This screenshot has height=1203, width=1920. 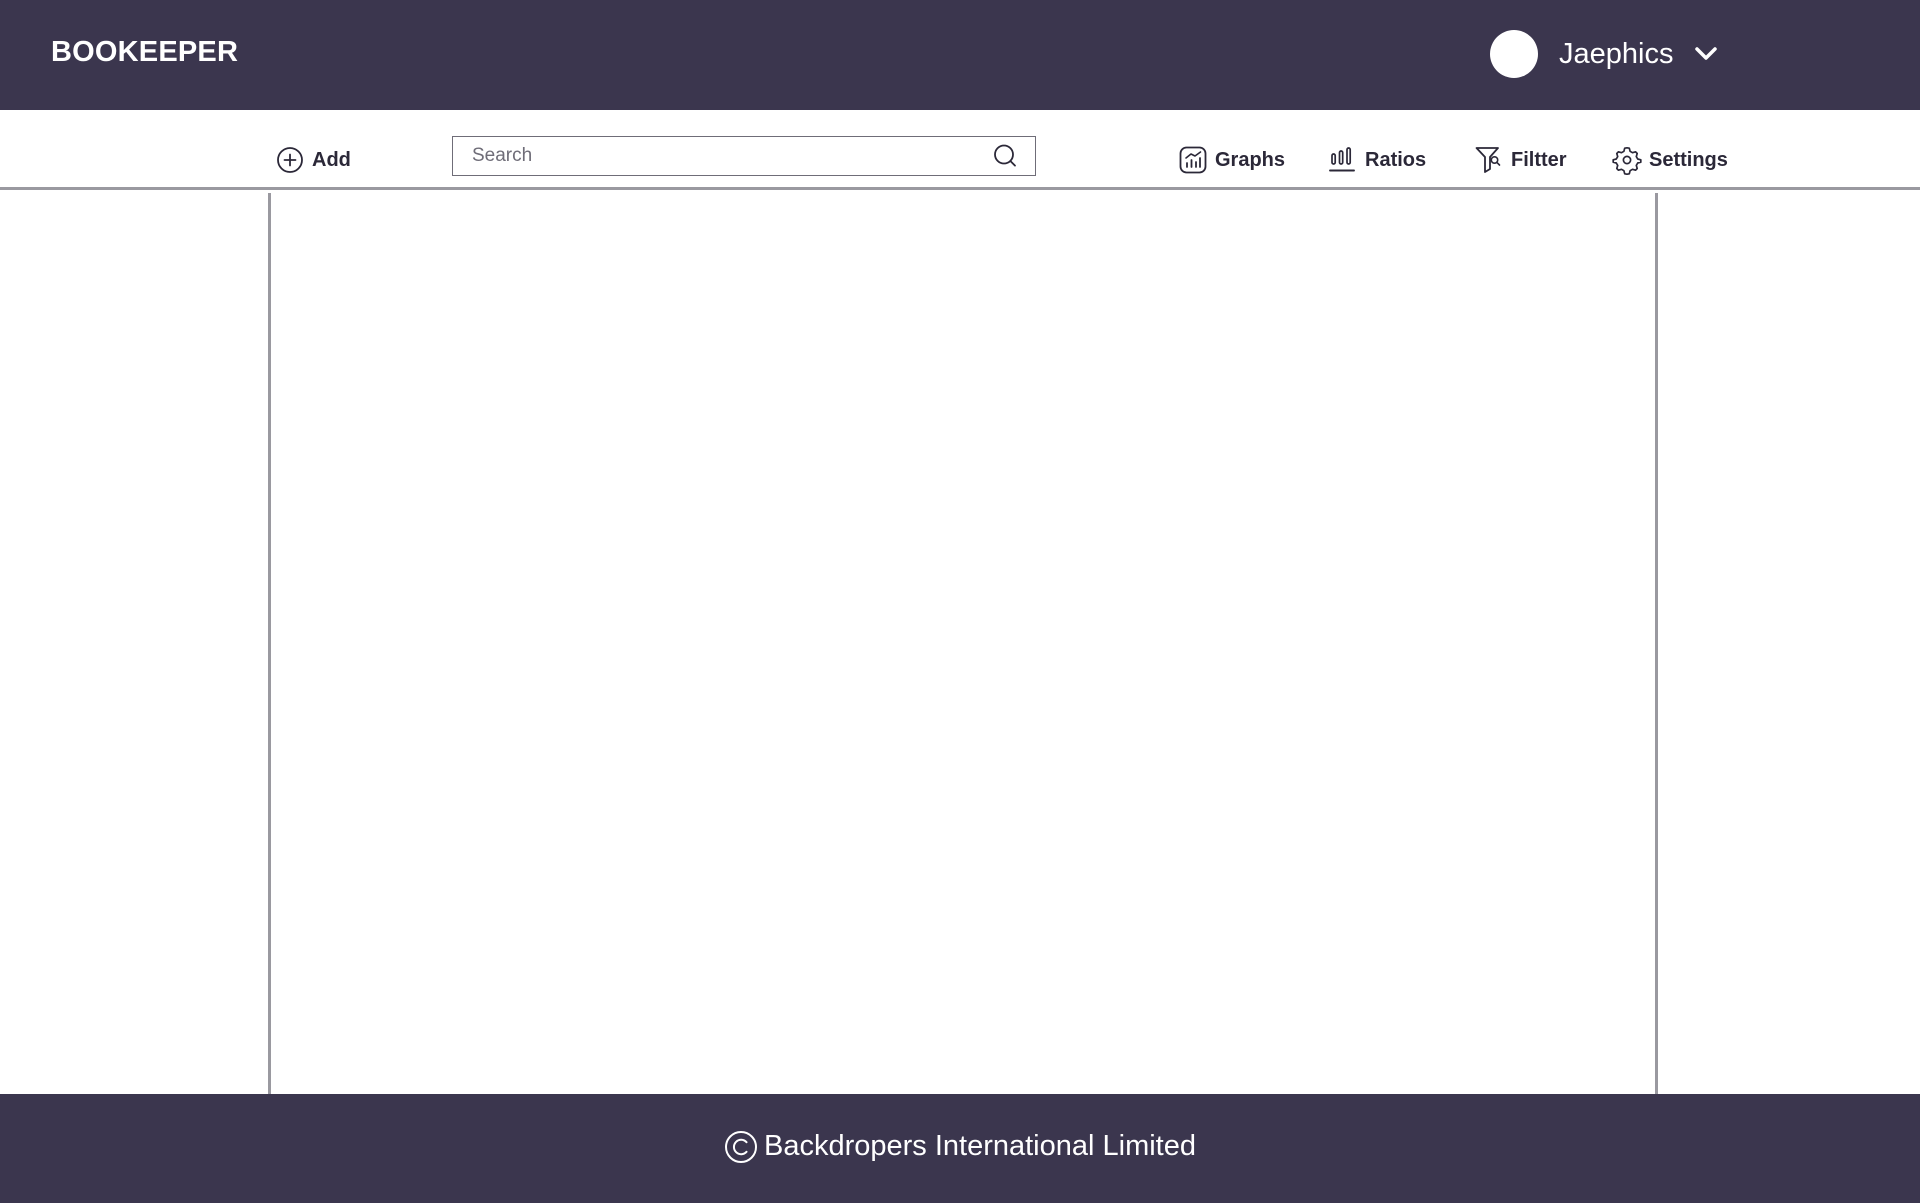 I want to click on graphs-label: Graphs, so click(x=1250, y=159).